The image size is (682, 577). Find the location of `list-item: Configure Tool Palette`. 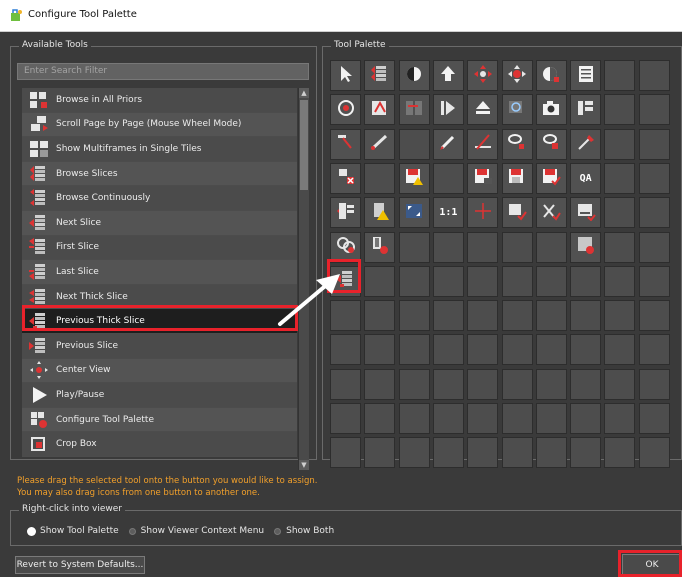

list-item: Configure Tool Palette is located at coordinates (159, 420).